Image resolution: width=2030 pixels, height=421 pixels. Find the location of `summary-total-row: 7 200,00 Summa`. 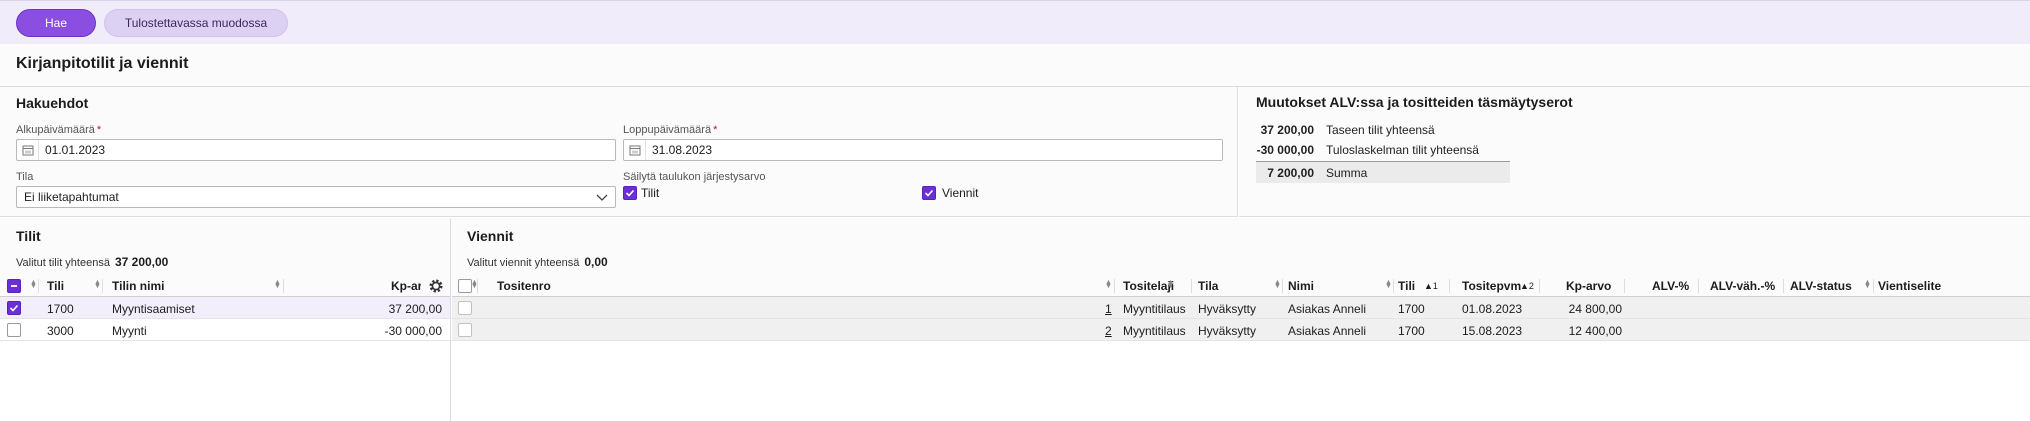

summary-total-row: 7 200,00 Summa is located at coordinates (1383, 172).